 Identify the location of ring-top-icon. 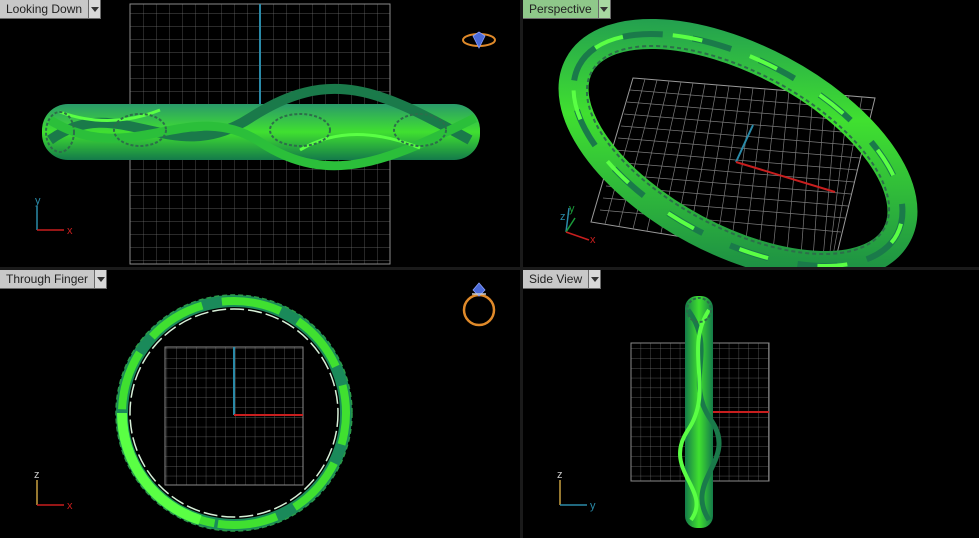
(479, 40).